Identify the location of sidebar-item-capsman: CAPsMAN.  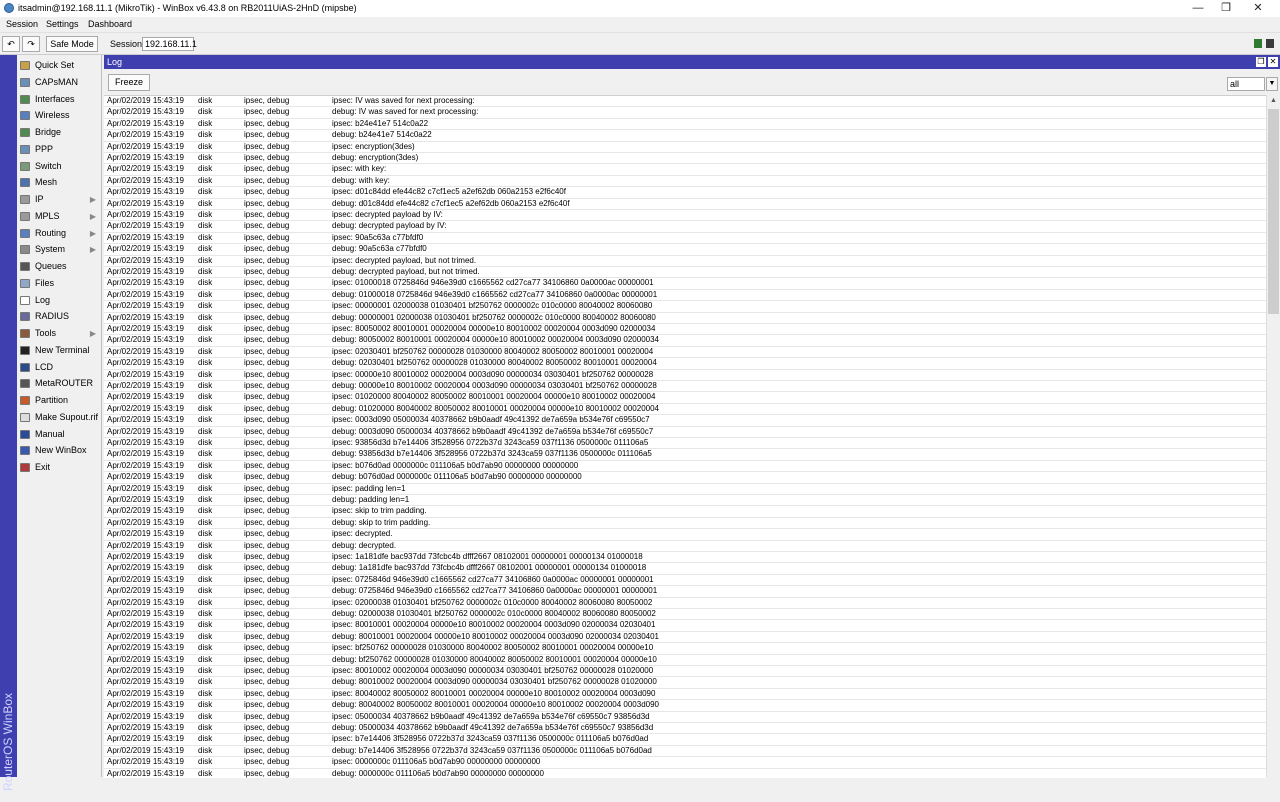
(60, 82).